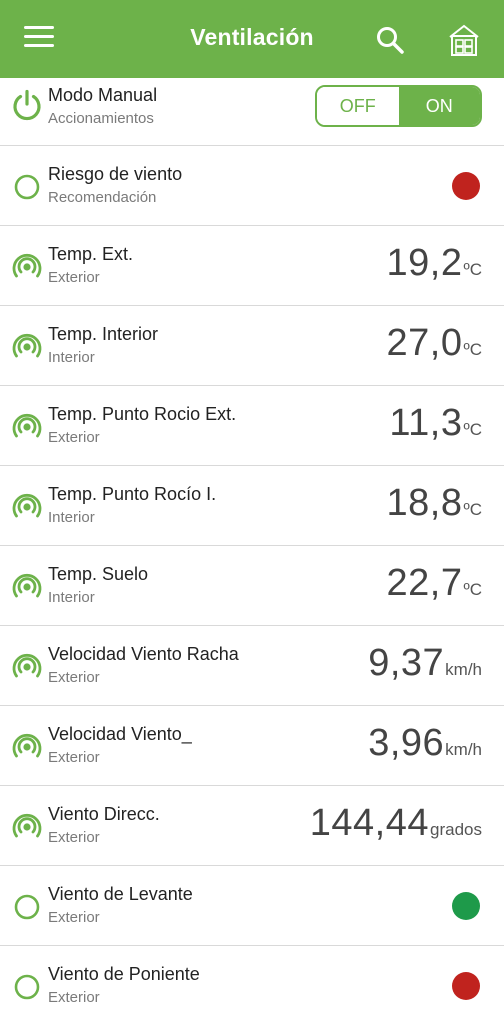  What do you see at coordinates (91, 254) in the screenshot?
I see `item-name: Temp. Ext.` at bounding box center [91, 254].